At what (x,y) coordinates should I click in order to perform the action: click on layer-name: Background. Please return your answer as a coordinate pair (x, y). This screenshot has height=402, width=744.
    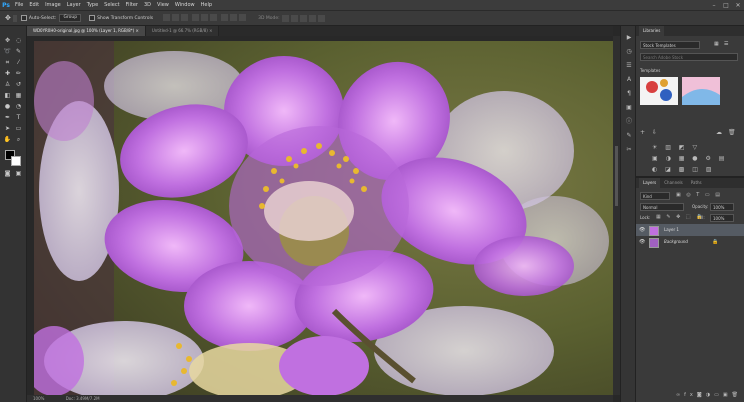
    Looking at the image, I should click on (676, 242).